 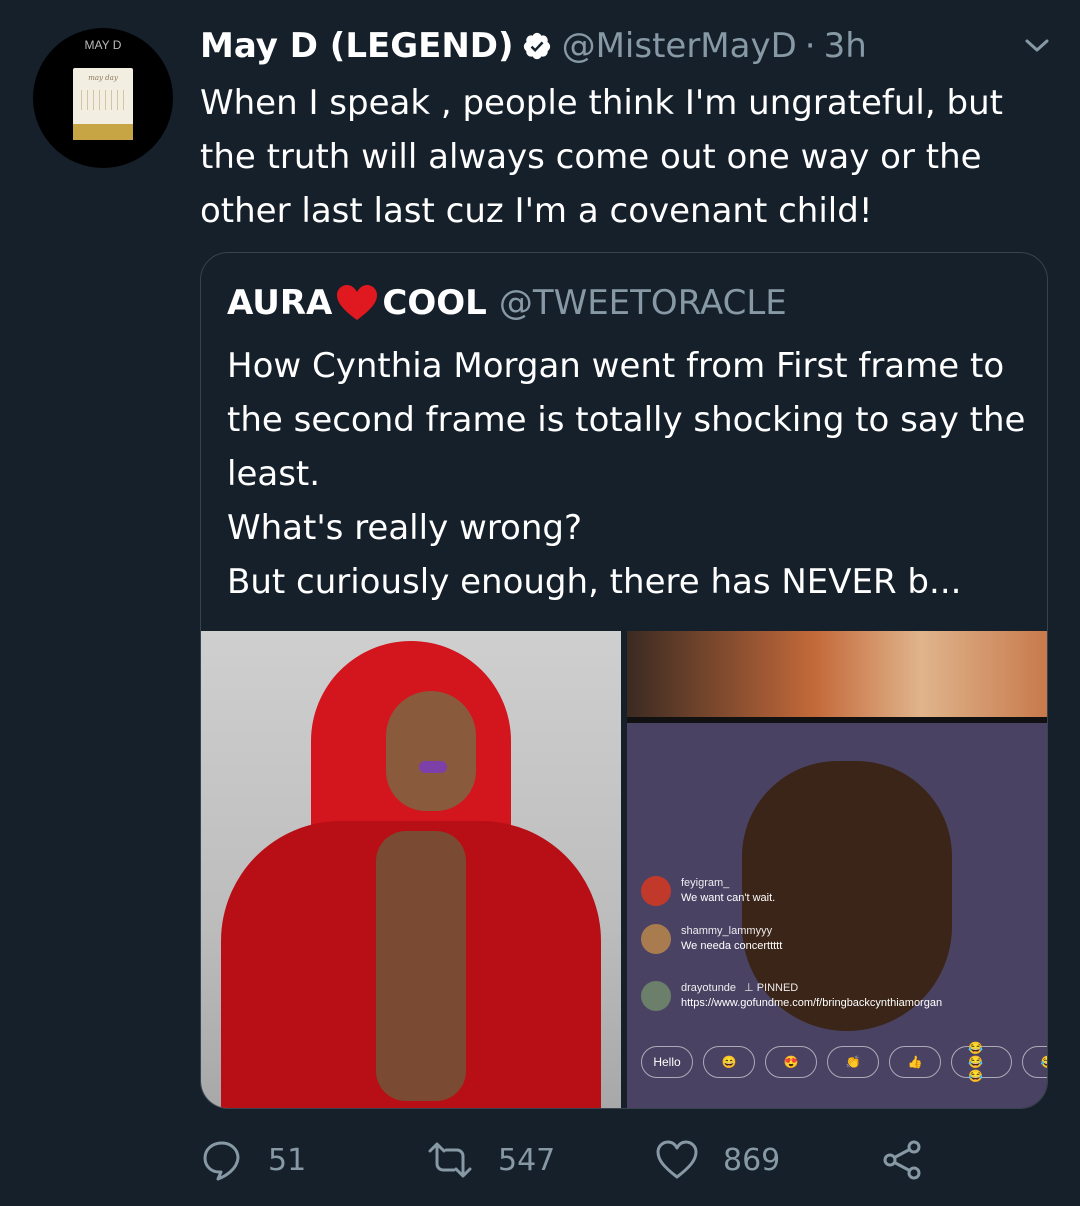 What do you see at coordinates (717, 1160) in the screenshot?
I see `like-button: 869` at bounding box center [717, 1160].